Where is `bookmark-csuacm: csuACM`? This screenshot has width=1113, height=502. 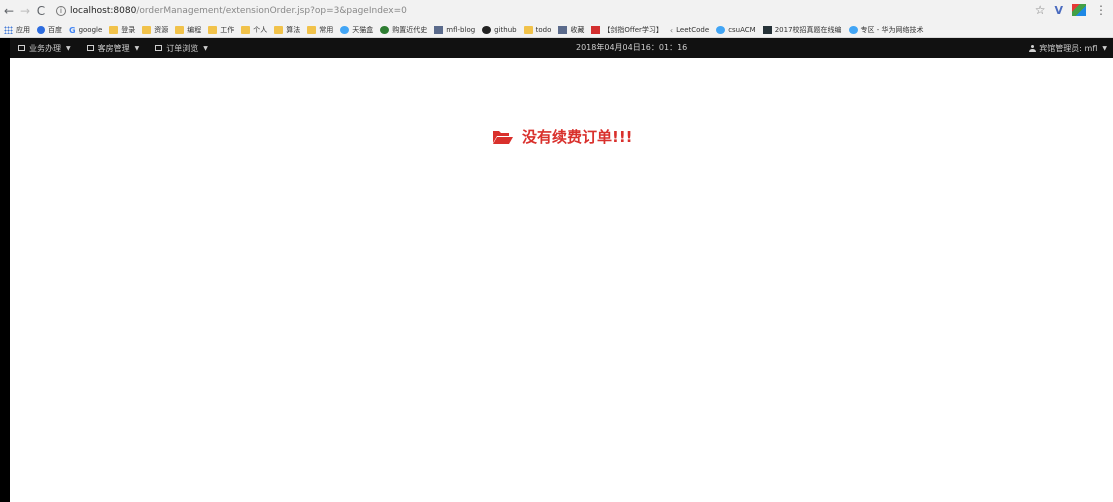 bookmark-csuacm: csuACM is located at coordinates (736, 29).